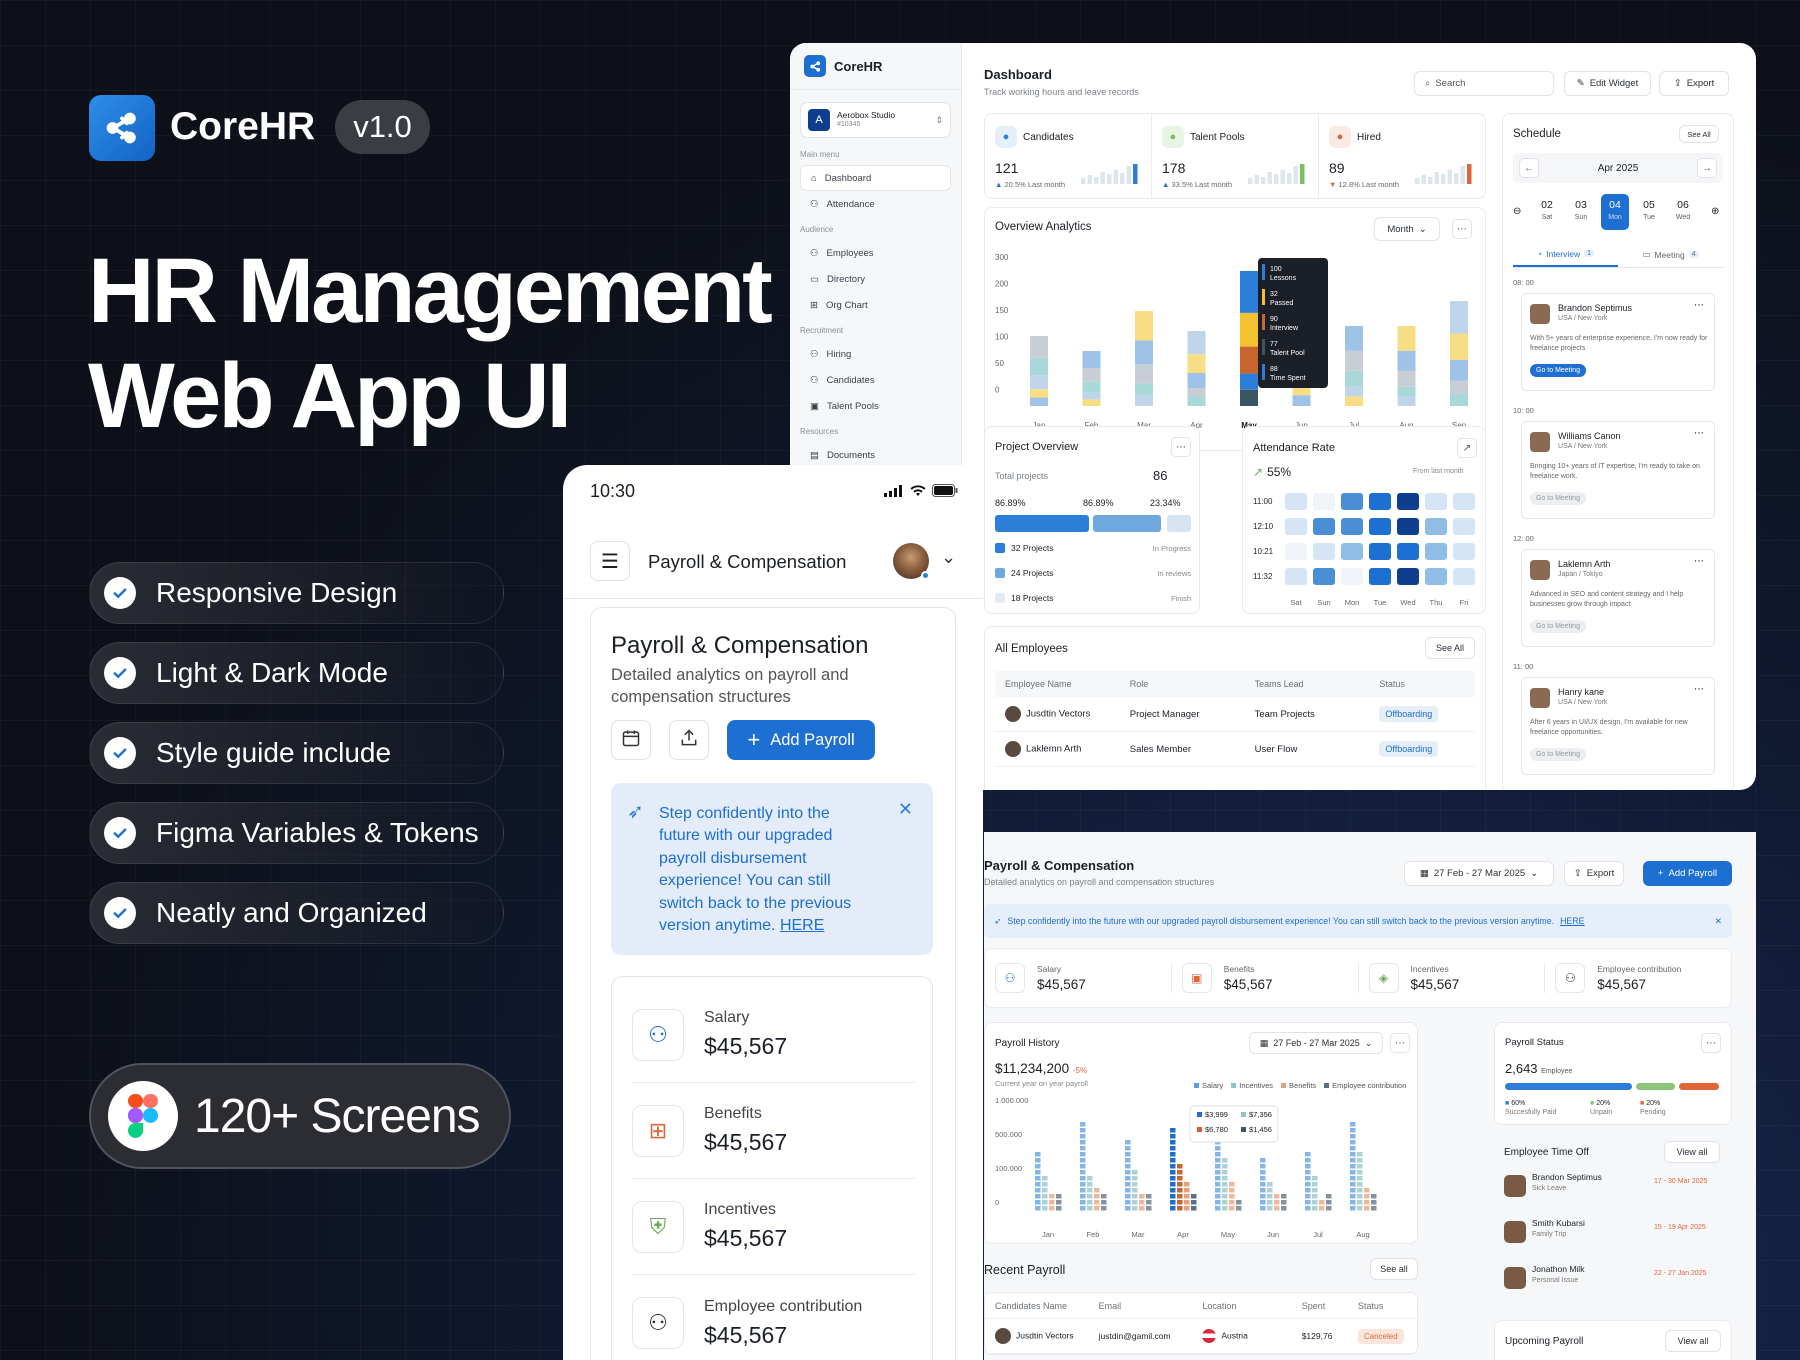 Image resolution: width=1800 pixels, height=1360 pixels. Describe the element at coordinates (1316, 1043) in the screenshot. I see `history-date-picker: ▦ 27 Feb - 27 Mar 2025 ⌄` at that location.